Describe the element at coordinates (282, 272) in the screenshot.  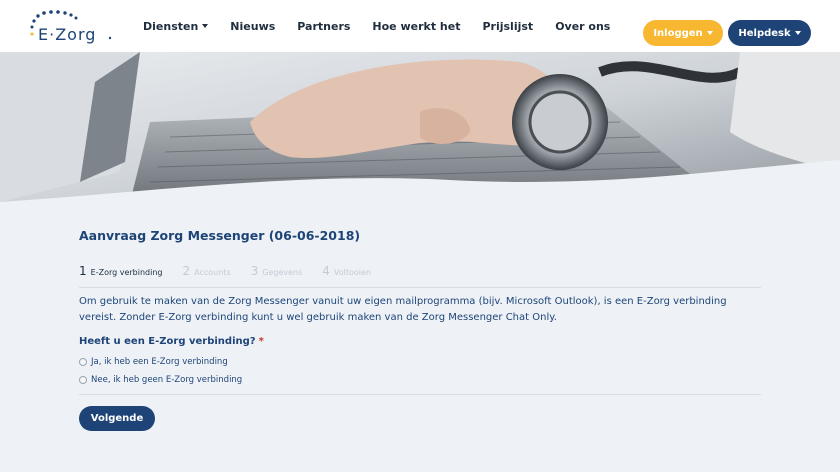
I see `step-label: Gegevens` at that location.